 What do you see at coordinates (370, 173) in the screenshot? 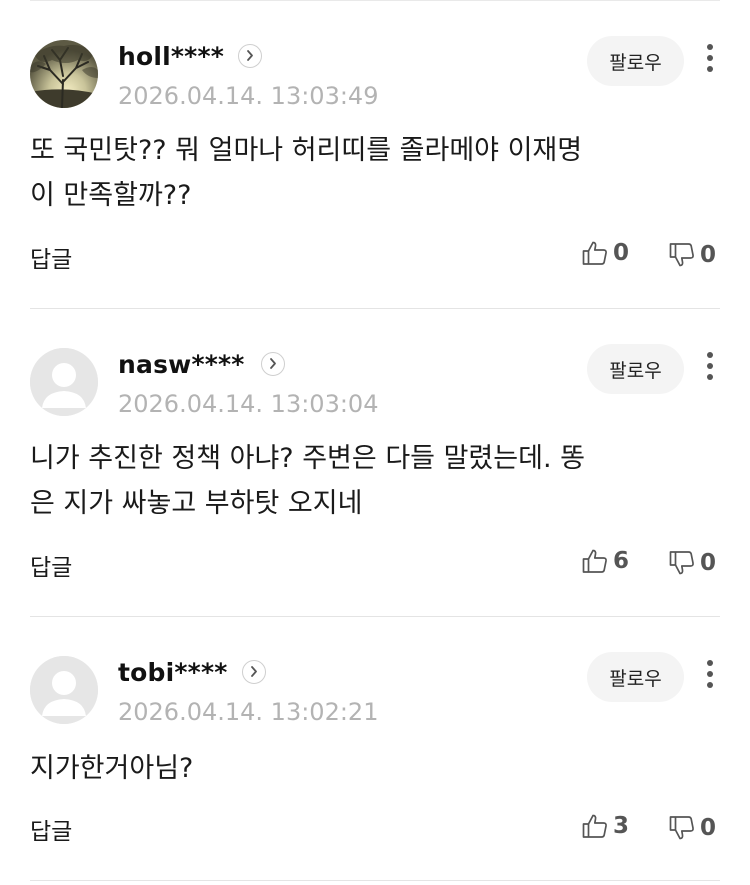
I see `comment-text: 또 국민탓?? 뭐 얼마나 허리띠를 졸라메야 이재명 이 만족할까??` at bounding box center [370, 173].